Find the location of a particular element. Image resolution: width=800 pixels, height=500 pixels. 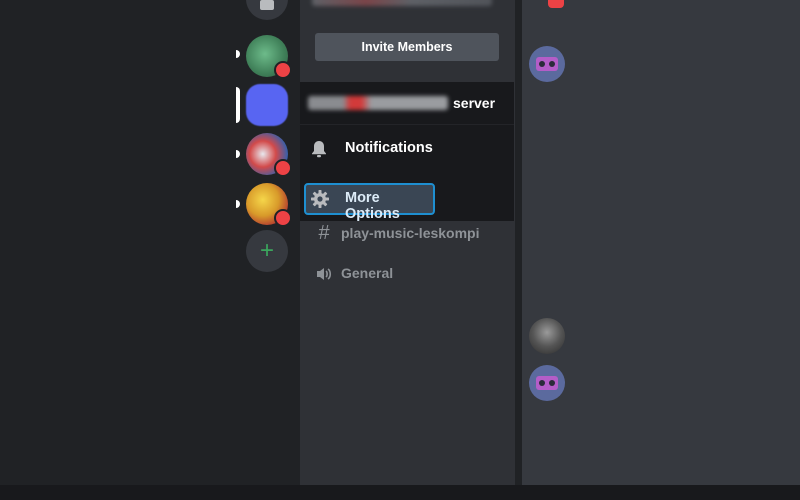

server-context-menu: server Notifications More Options is located at coordinates (407, 152).